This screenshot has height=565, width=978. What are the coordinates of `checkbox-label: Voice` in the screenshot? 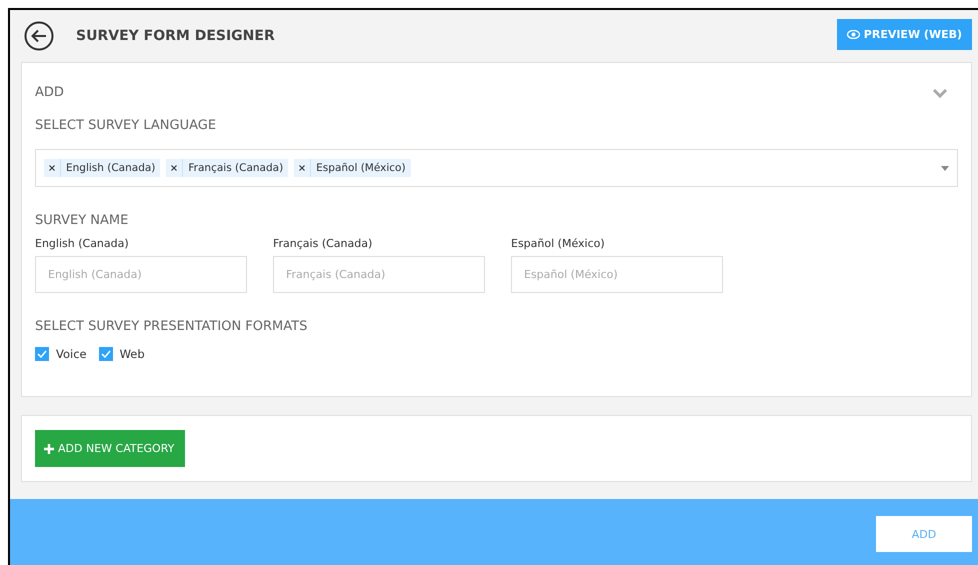 It's located at (71, 354).